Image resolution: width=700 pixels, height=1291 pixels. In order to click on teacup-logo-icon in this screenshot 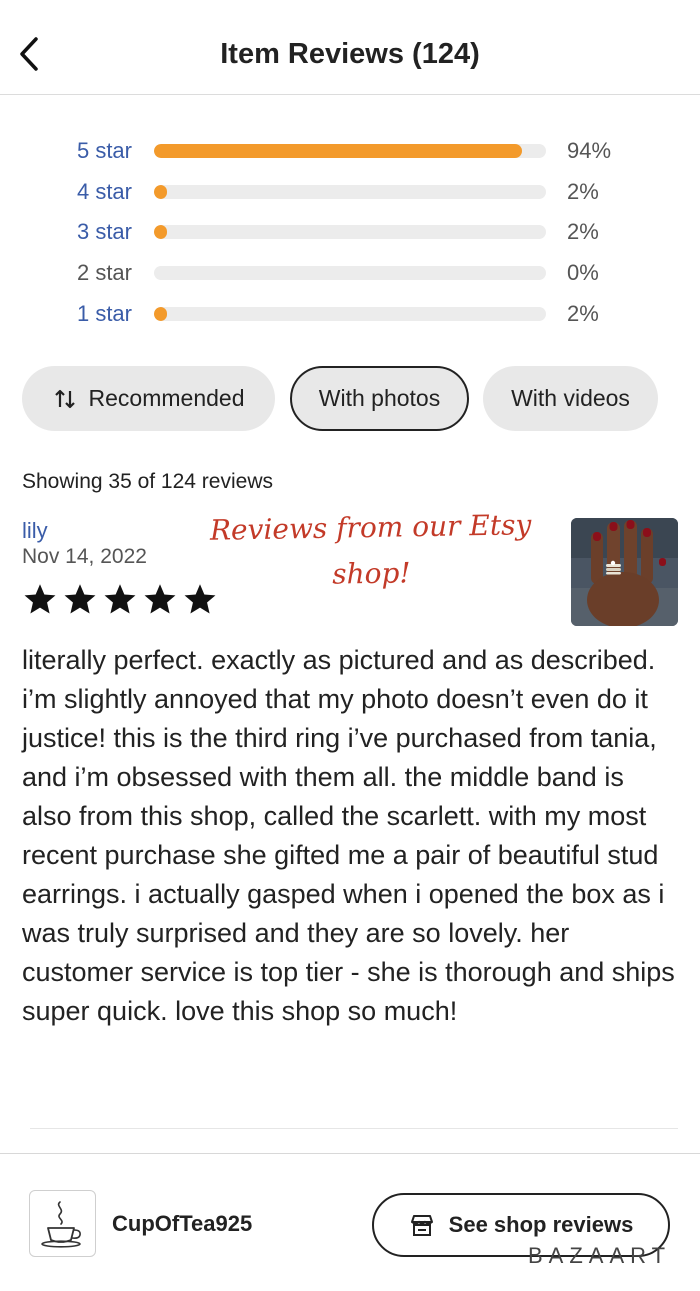, I will do `click(60, 1224)`.